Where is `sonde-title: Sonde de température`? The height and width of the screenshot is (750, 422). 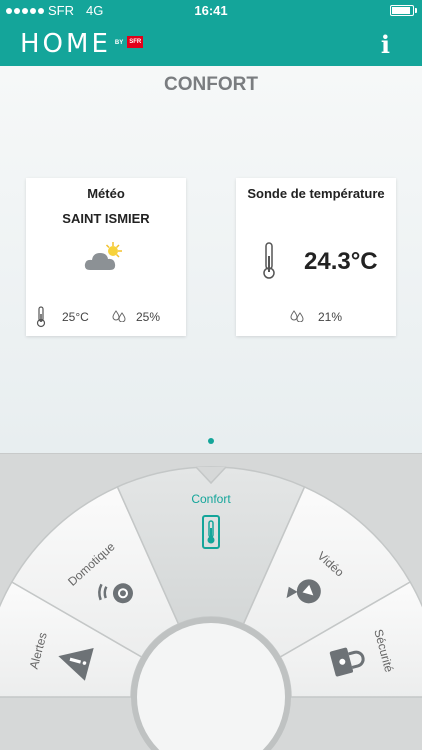
sonde-title: Sonde de température is located at coordinates (316, 193).